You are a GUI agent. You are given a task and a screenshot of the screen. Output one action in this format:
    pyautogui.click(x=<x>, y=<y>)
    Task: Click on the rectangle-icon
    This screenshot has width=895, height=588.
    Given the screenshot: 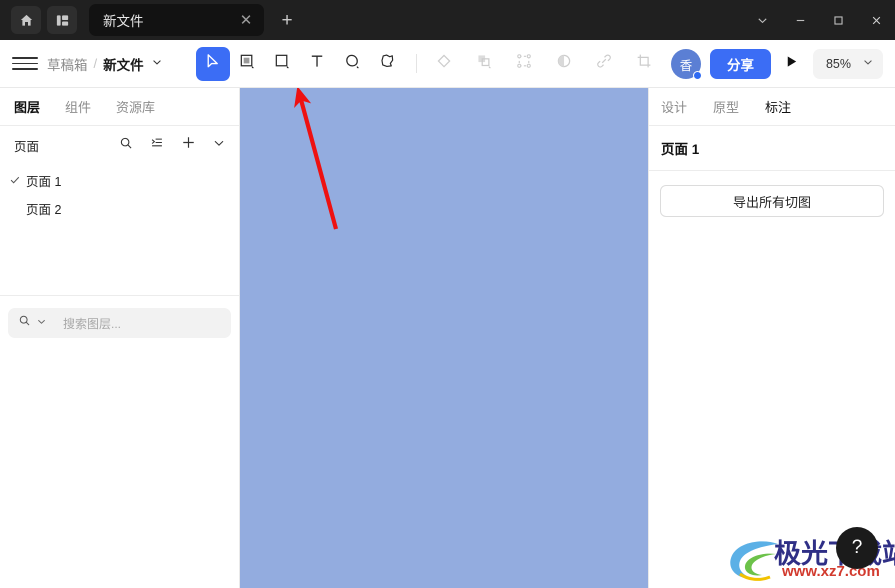 What is the action you would take?
    pyautogui.click(x=282, y=64)
    